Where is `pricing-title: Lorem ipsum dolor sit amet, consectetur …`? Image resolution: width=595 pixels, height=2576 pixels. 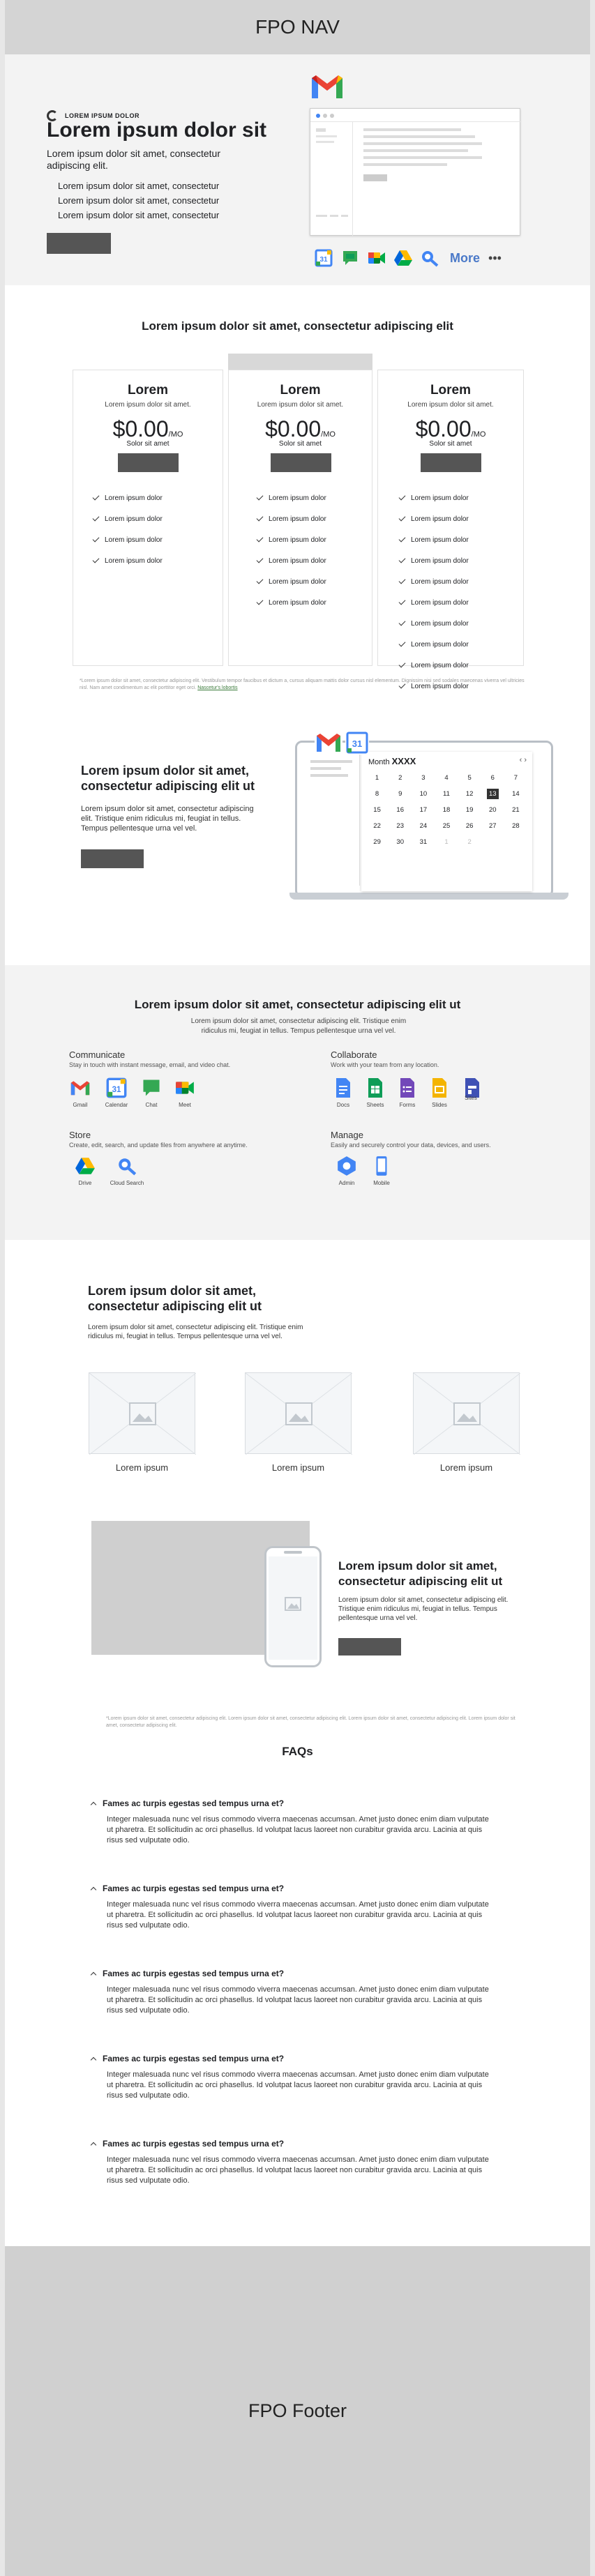 pricing-title: Lorem ipsum dolor sit amet, consectetur … is located at coordinates (297, 326).